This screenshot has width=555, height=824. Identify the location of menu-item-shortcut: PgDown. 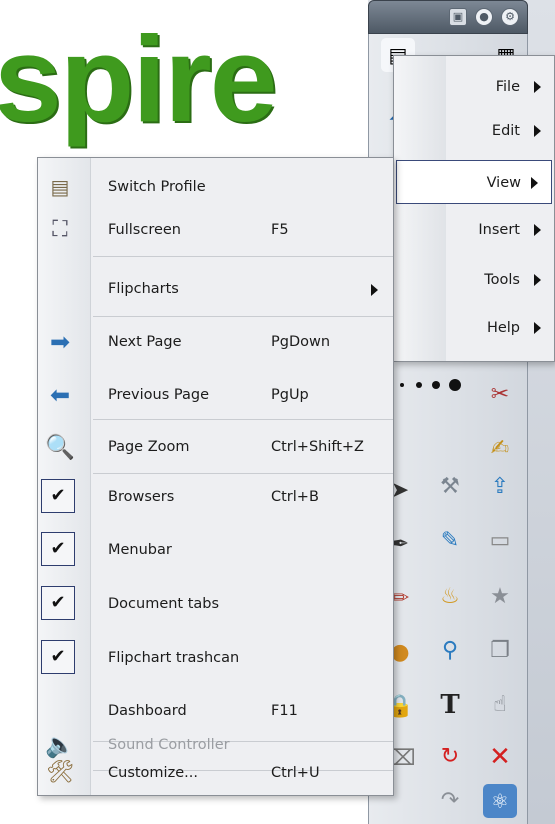
(301, 342).